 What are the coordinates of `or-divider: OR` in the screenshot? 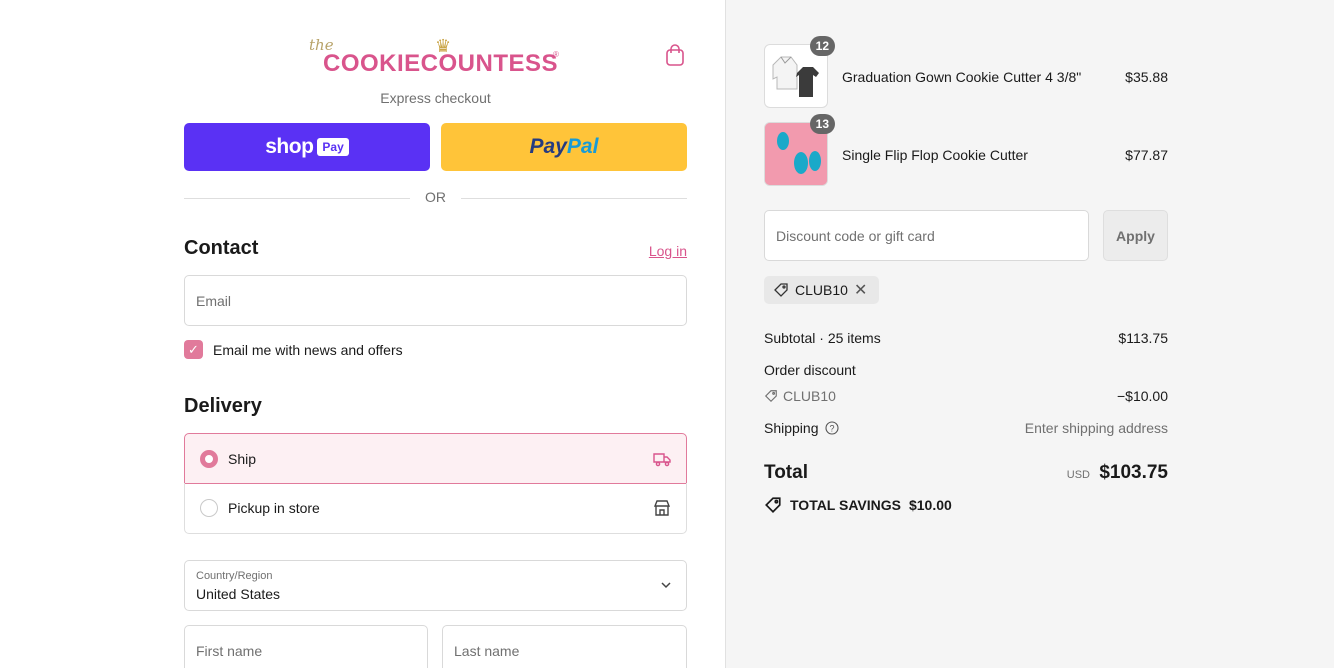 It's located at (435, 198).